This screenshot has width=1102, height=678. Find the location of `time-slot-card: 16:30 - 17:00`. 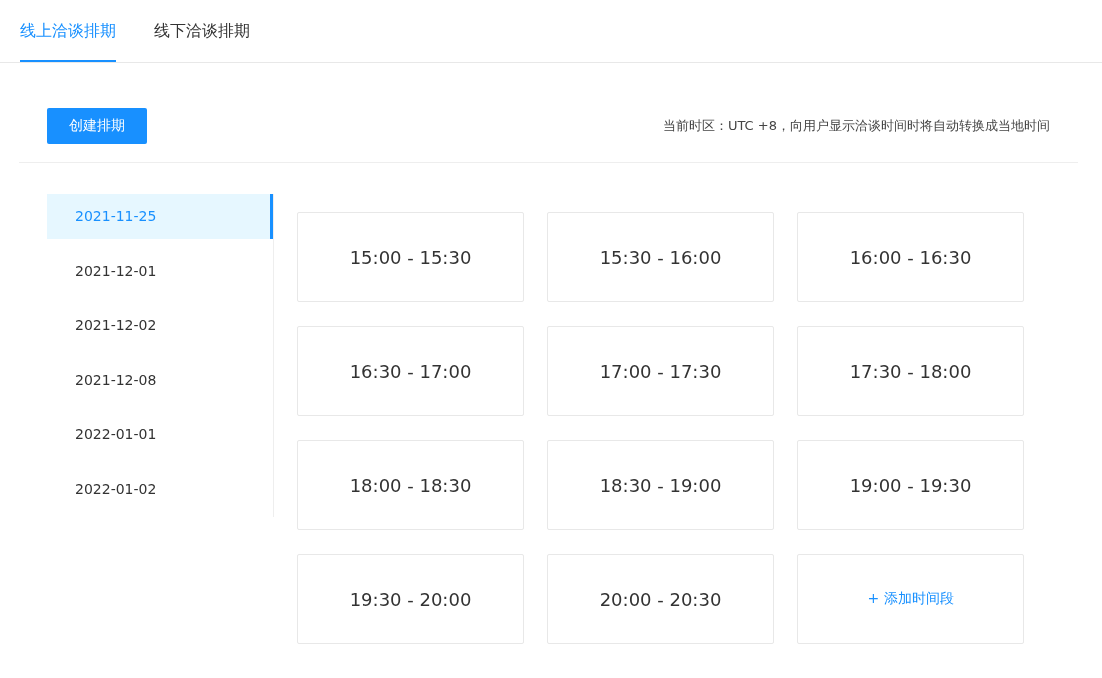

time-slot-card: 16:30 - 17:00 is located at coordinates (410, 371).